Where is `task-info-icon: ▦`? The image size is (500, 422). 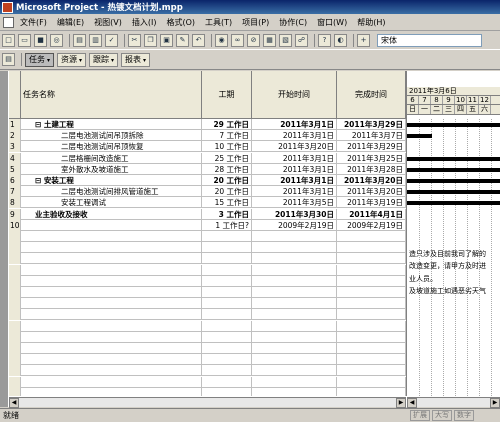
task-info-icon: ▦ is located at coordinates (269, 40).